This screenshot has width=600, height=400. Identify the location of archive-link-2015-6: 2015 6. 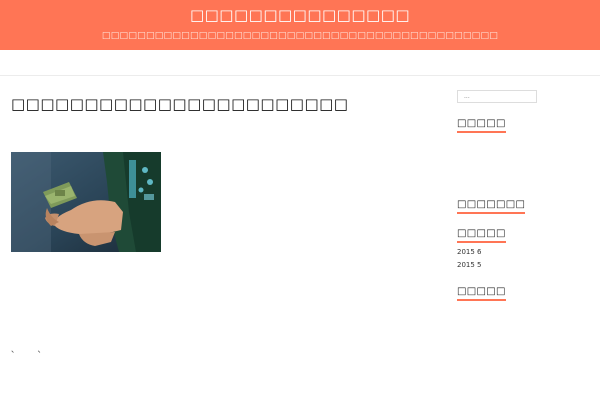
(469, 252).